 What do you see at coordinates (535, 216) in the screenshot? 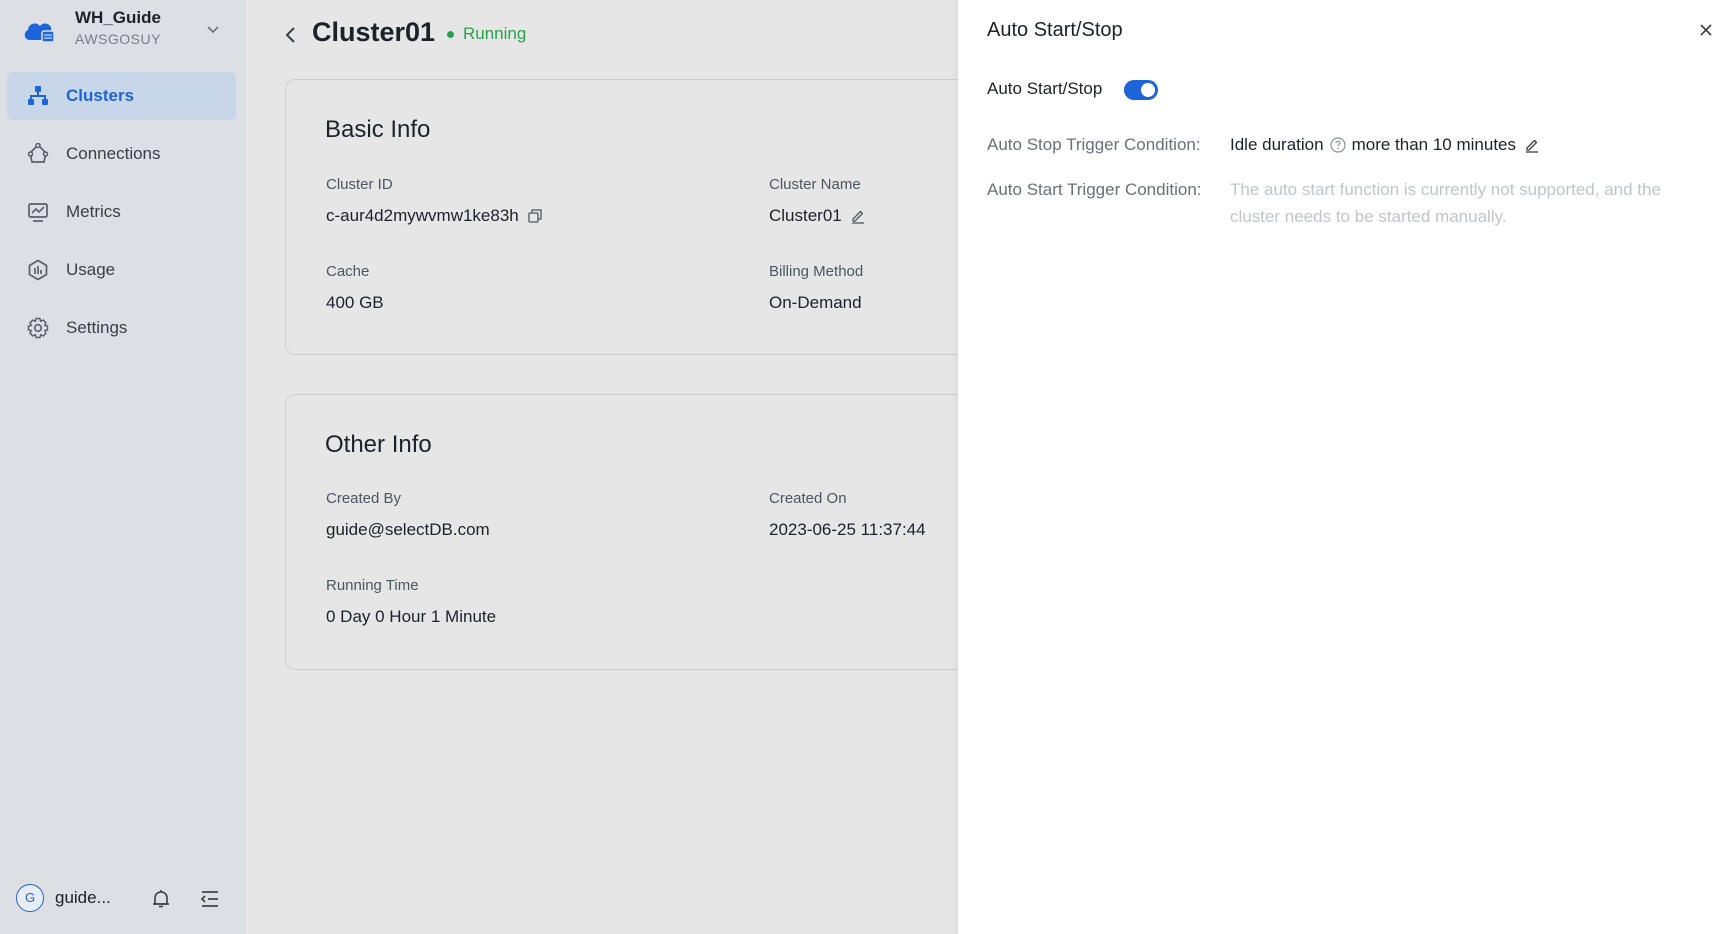
I see `copy-icon` at bounding box center [535, 216].